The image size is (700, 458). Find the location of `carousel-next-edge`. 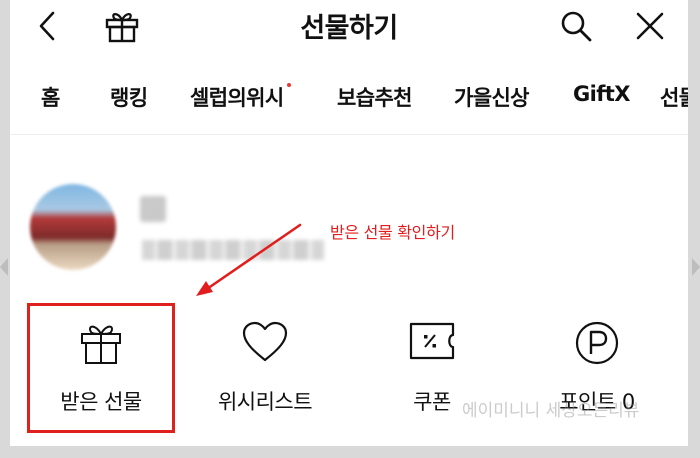

carousel-next-edge is located at coordinates (696, 267).